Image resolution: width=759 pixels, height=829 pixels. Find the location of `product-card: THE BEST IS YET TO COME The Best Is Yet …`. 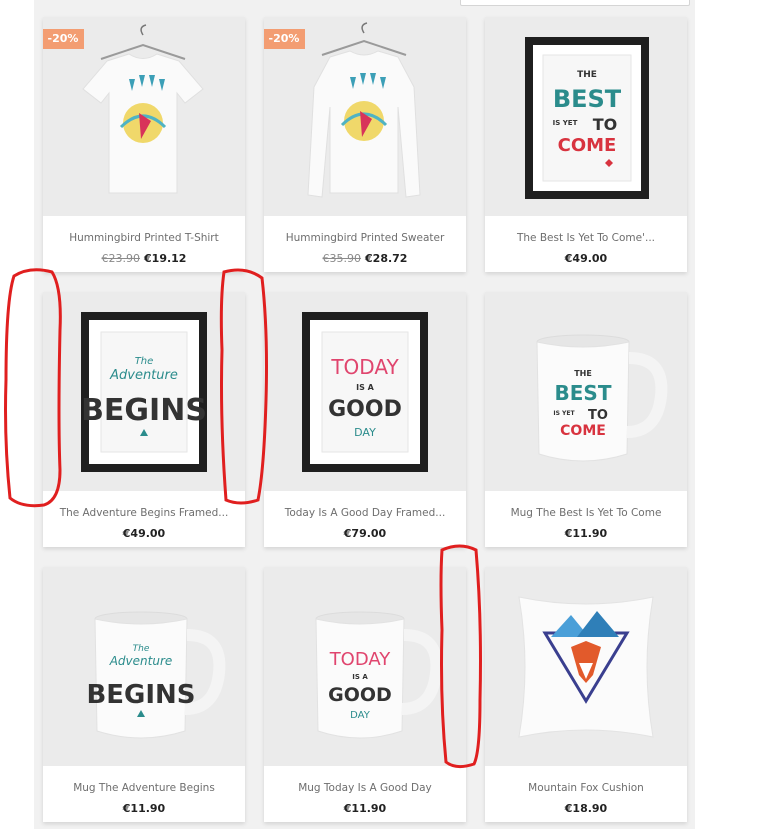

product-card: THE BEST IS YET TO COME The Best Is Yet … is located at coordinates (586, 144).